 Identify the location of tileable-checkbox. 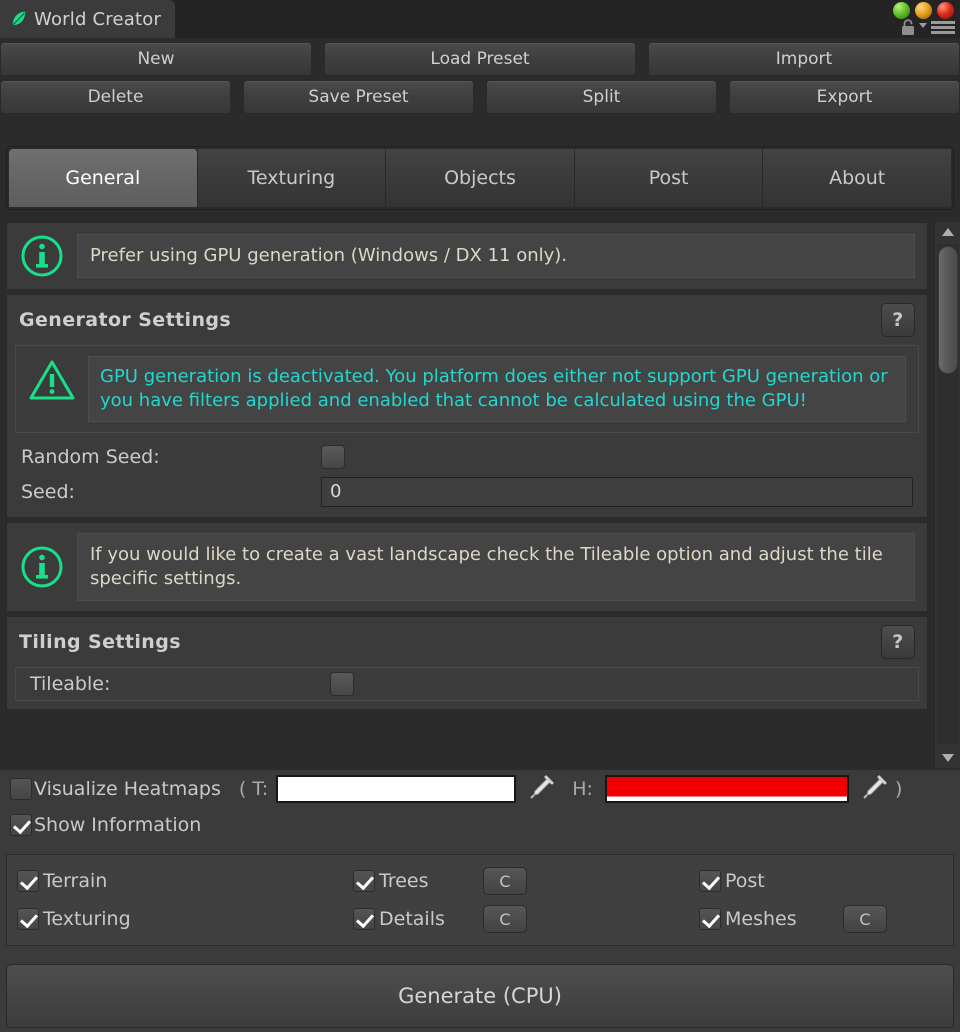
(342, 684).